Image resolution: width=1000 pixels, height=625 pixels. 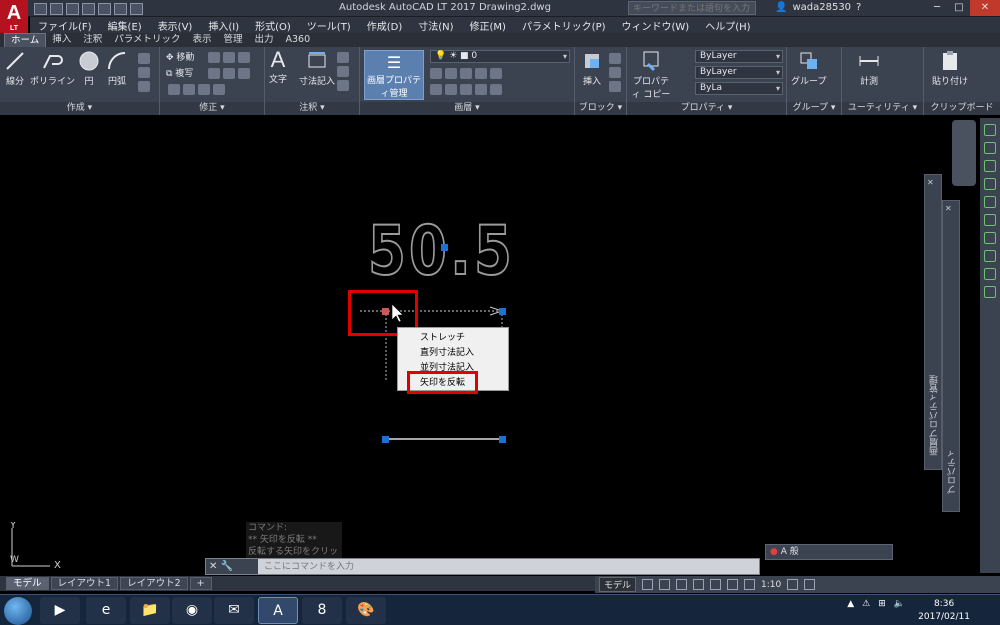 I want to click on media-player-icon: ▶, so click(x=60, y=610).